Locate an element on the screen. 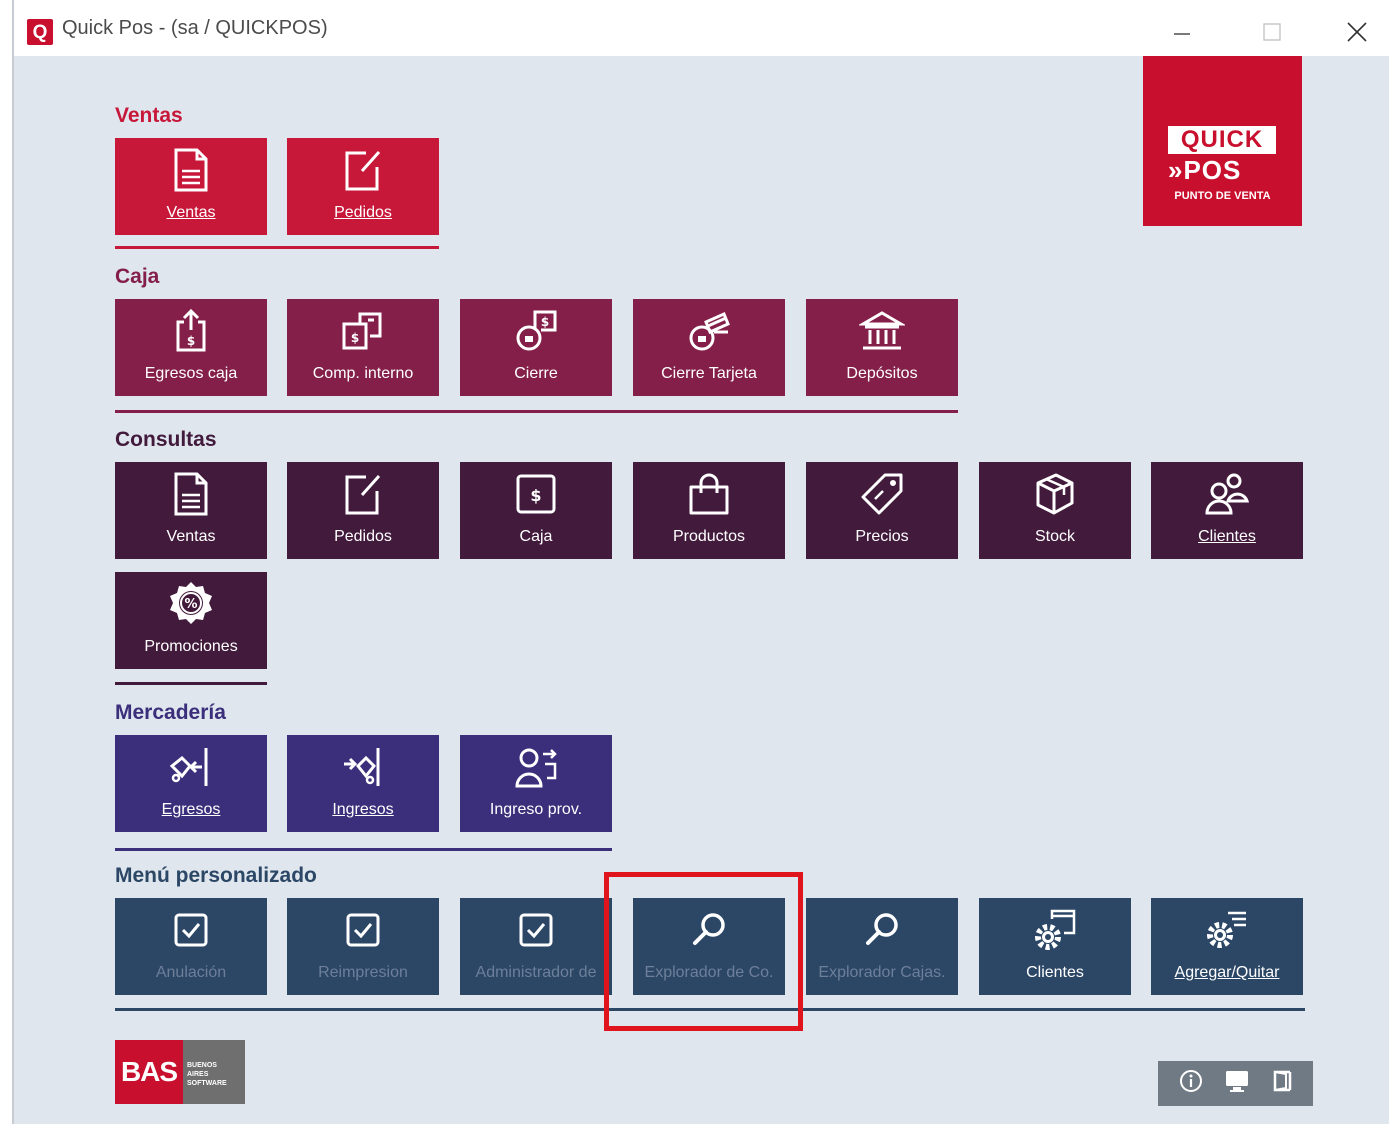  tile-explorador-cajas: Explorador Cajas. is located at coordinates (882, 946).